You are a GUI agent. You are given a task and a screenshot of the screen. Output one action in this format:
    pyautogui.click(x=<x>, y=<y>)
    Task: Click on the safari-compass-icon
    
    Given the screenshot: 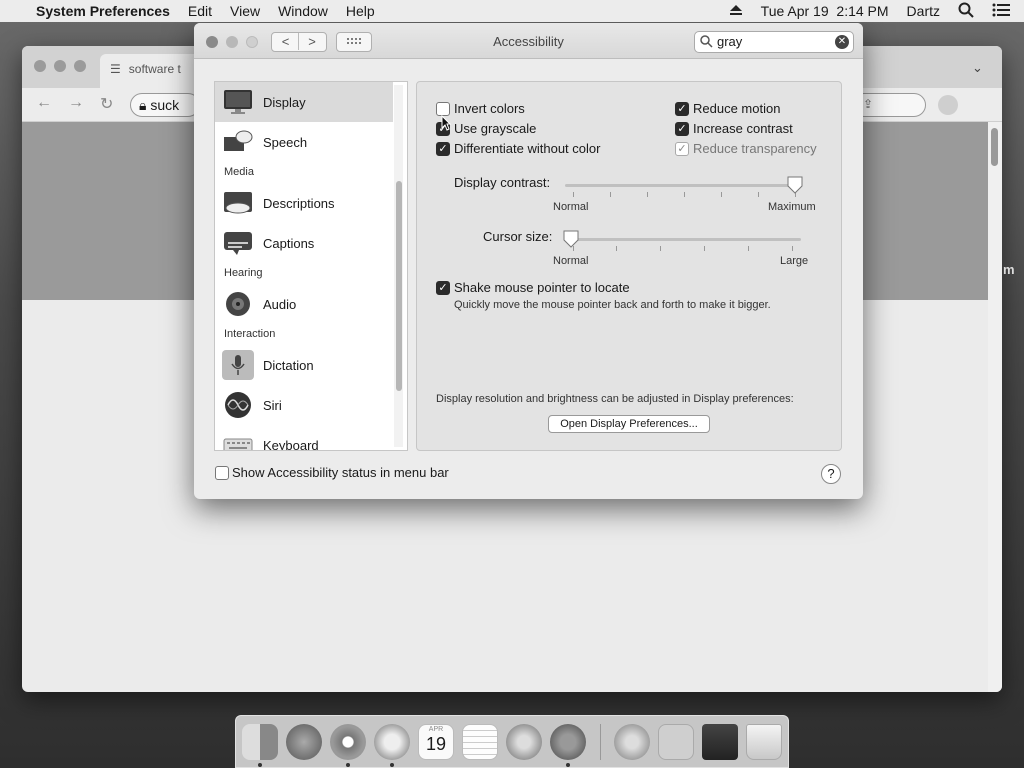 What is the action you would take?
    pyautogui.click(x=392, y=742)
    